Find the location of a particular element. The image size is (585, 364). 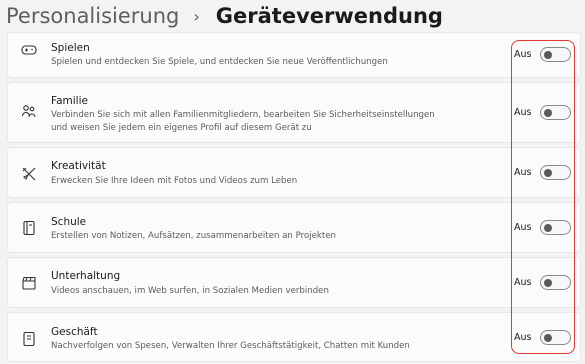

breadcrumb: Personalisierung › Geräteverwendung is located at coordinates (224, 16).